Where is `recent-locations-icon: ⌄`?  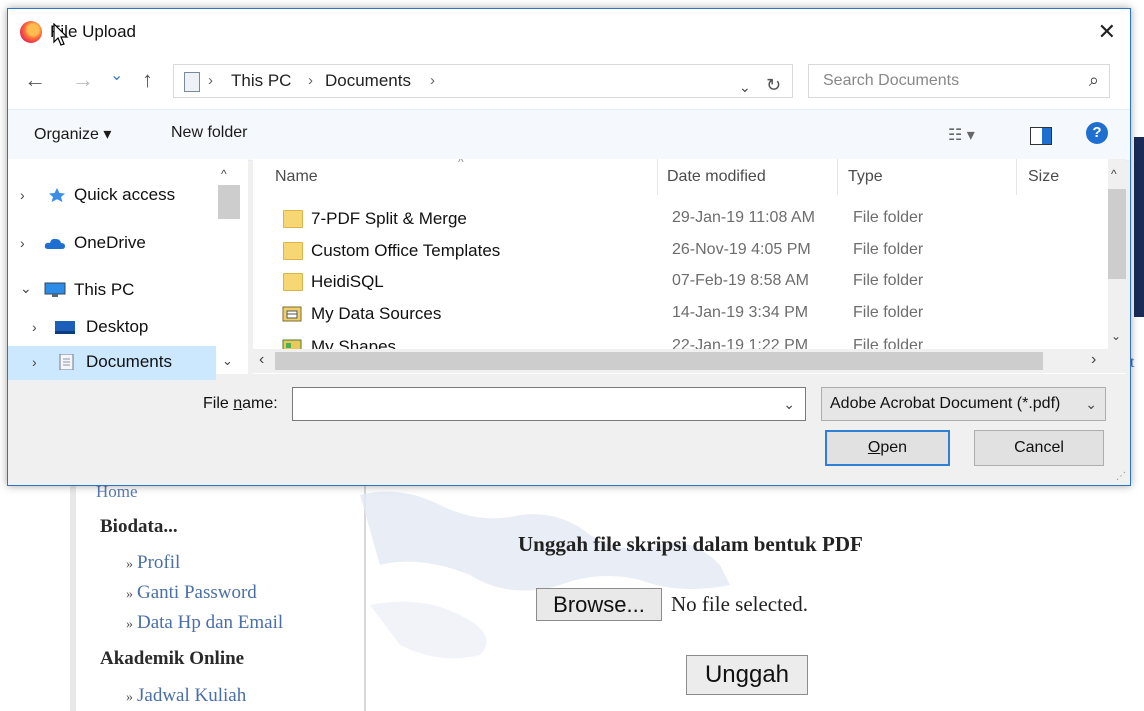
recent-locations-icon: ⌄ is located at coordinates (116, 75).